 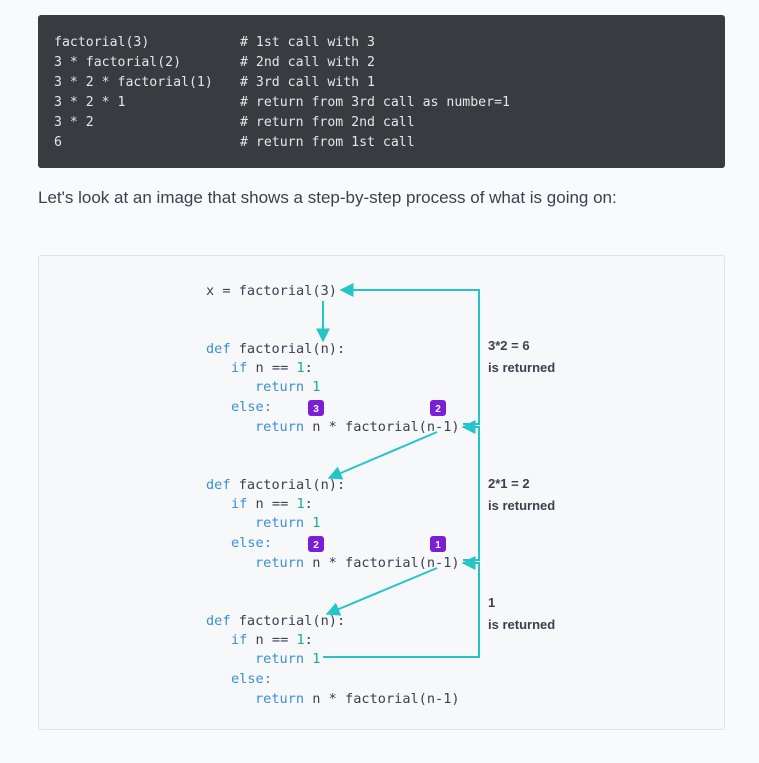 What do you see at coordinates (375, 102) in the screenshot?
I see `code-comment: # return from 3rd call as number=1` at bounding box center [375, 102].